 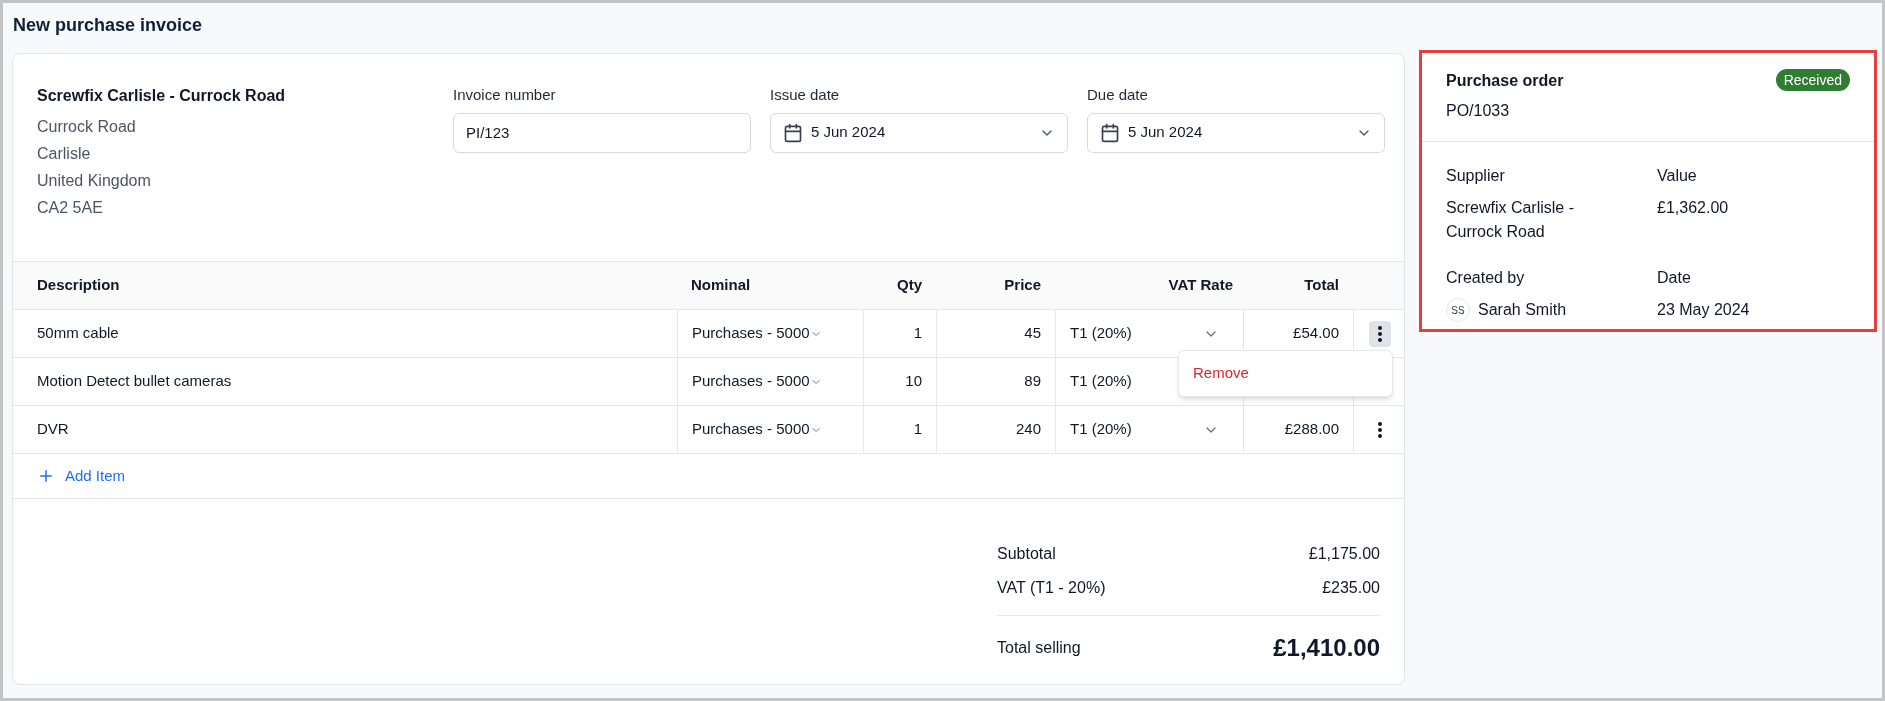 What do you see at coordinates (1311, 429) in the screenshot?
I see `table-cell-text: £288.00` at bounding box center [1311, 429].